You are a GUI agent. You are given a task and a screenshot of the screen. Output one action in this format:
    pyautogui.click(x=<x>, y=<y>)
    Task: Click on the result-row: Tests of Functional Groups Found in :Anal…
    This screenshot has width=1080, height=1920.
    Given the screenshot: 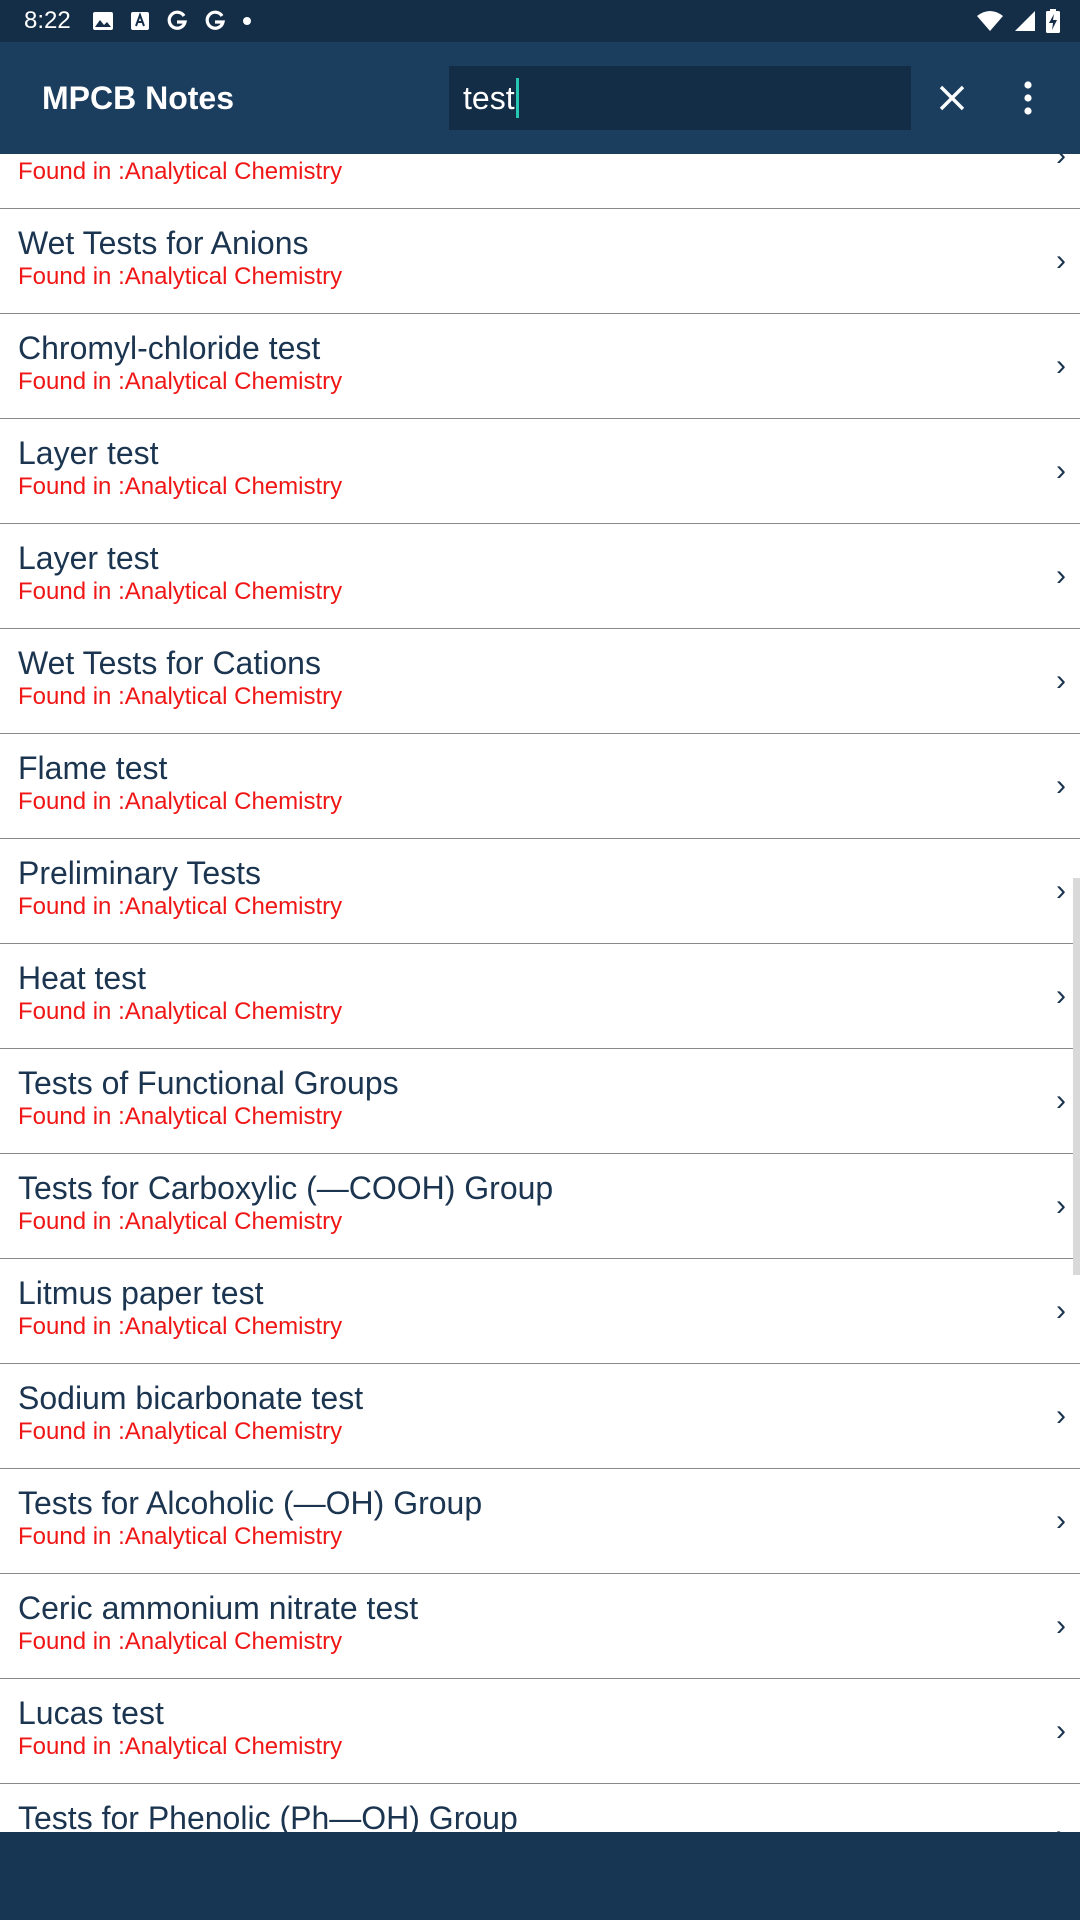 What is the action you would take?
    pyautogui.click(x=540, y=1101)
    